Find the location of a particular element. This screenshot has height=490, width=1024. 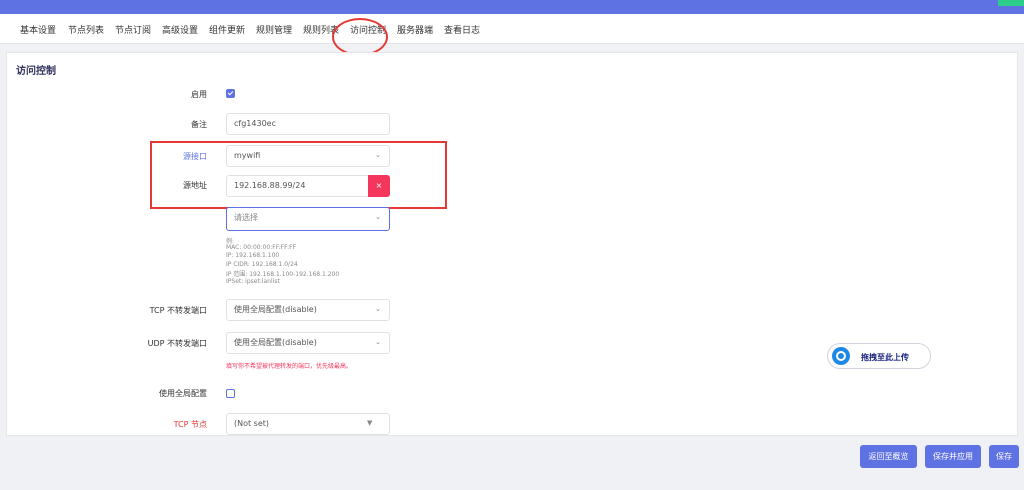

remark-label: 备注 is located at coordinates (199, 124).